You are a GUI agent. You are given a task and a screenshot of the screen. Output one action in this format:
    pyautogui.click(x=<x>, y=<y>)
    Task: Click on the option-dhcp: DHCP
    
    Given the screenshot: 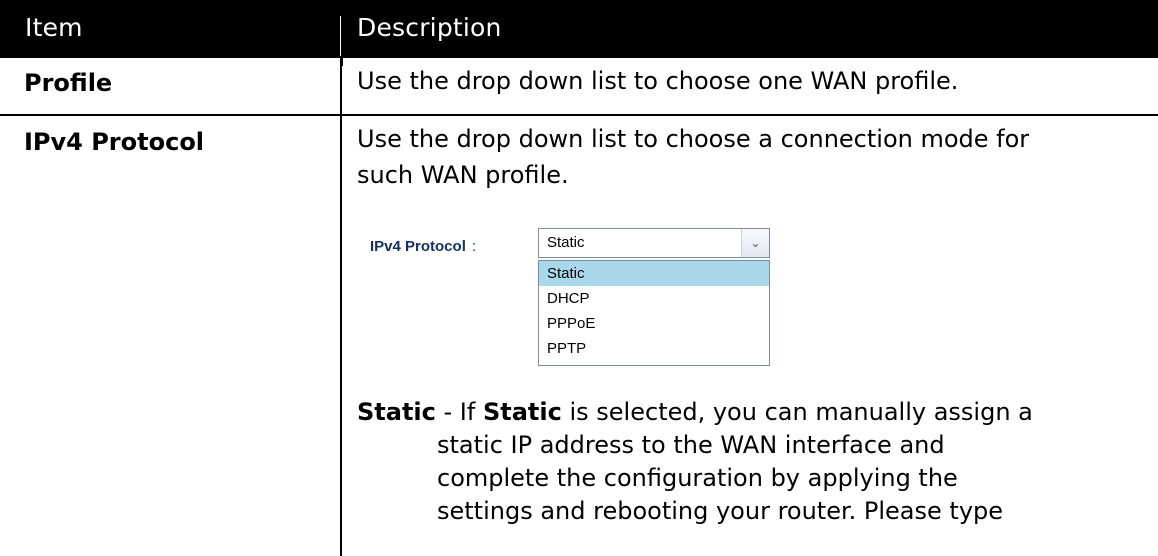 What is the action you would take?
    pyautogui.click(x=654, y=298)
    